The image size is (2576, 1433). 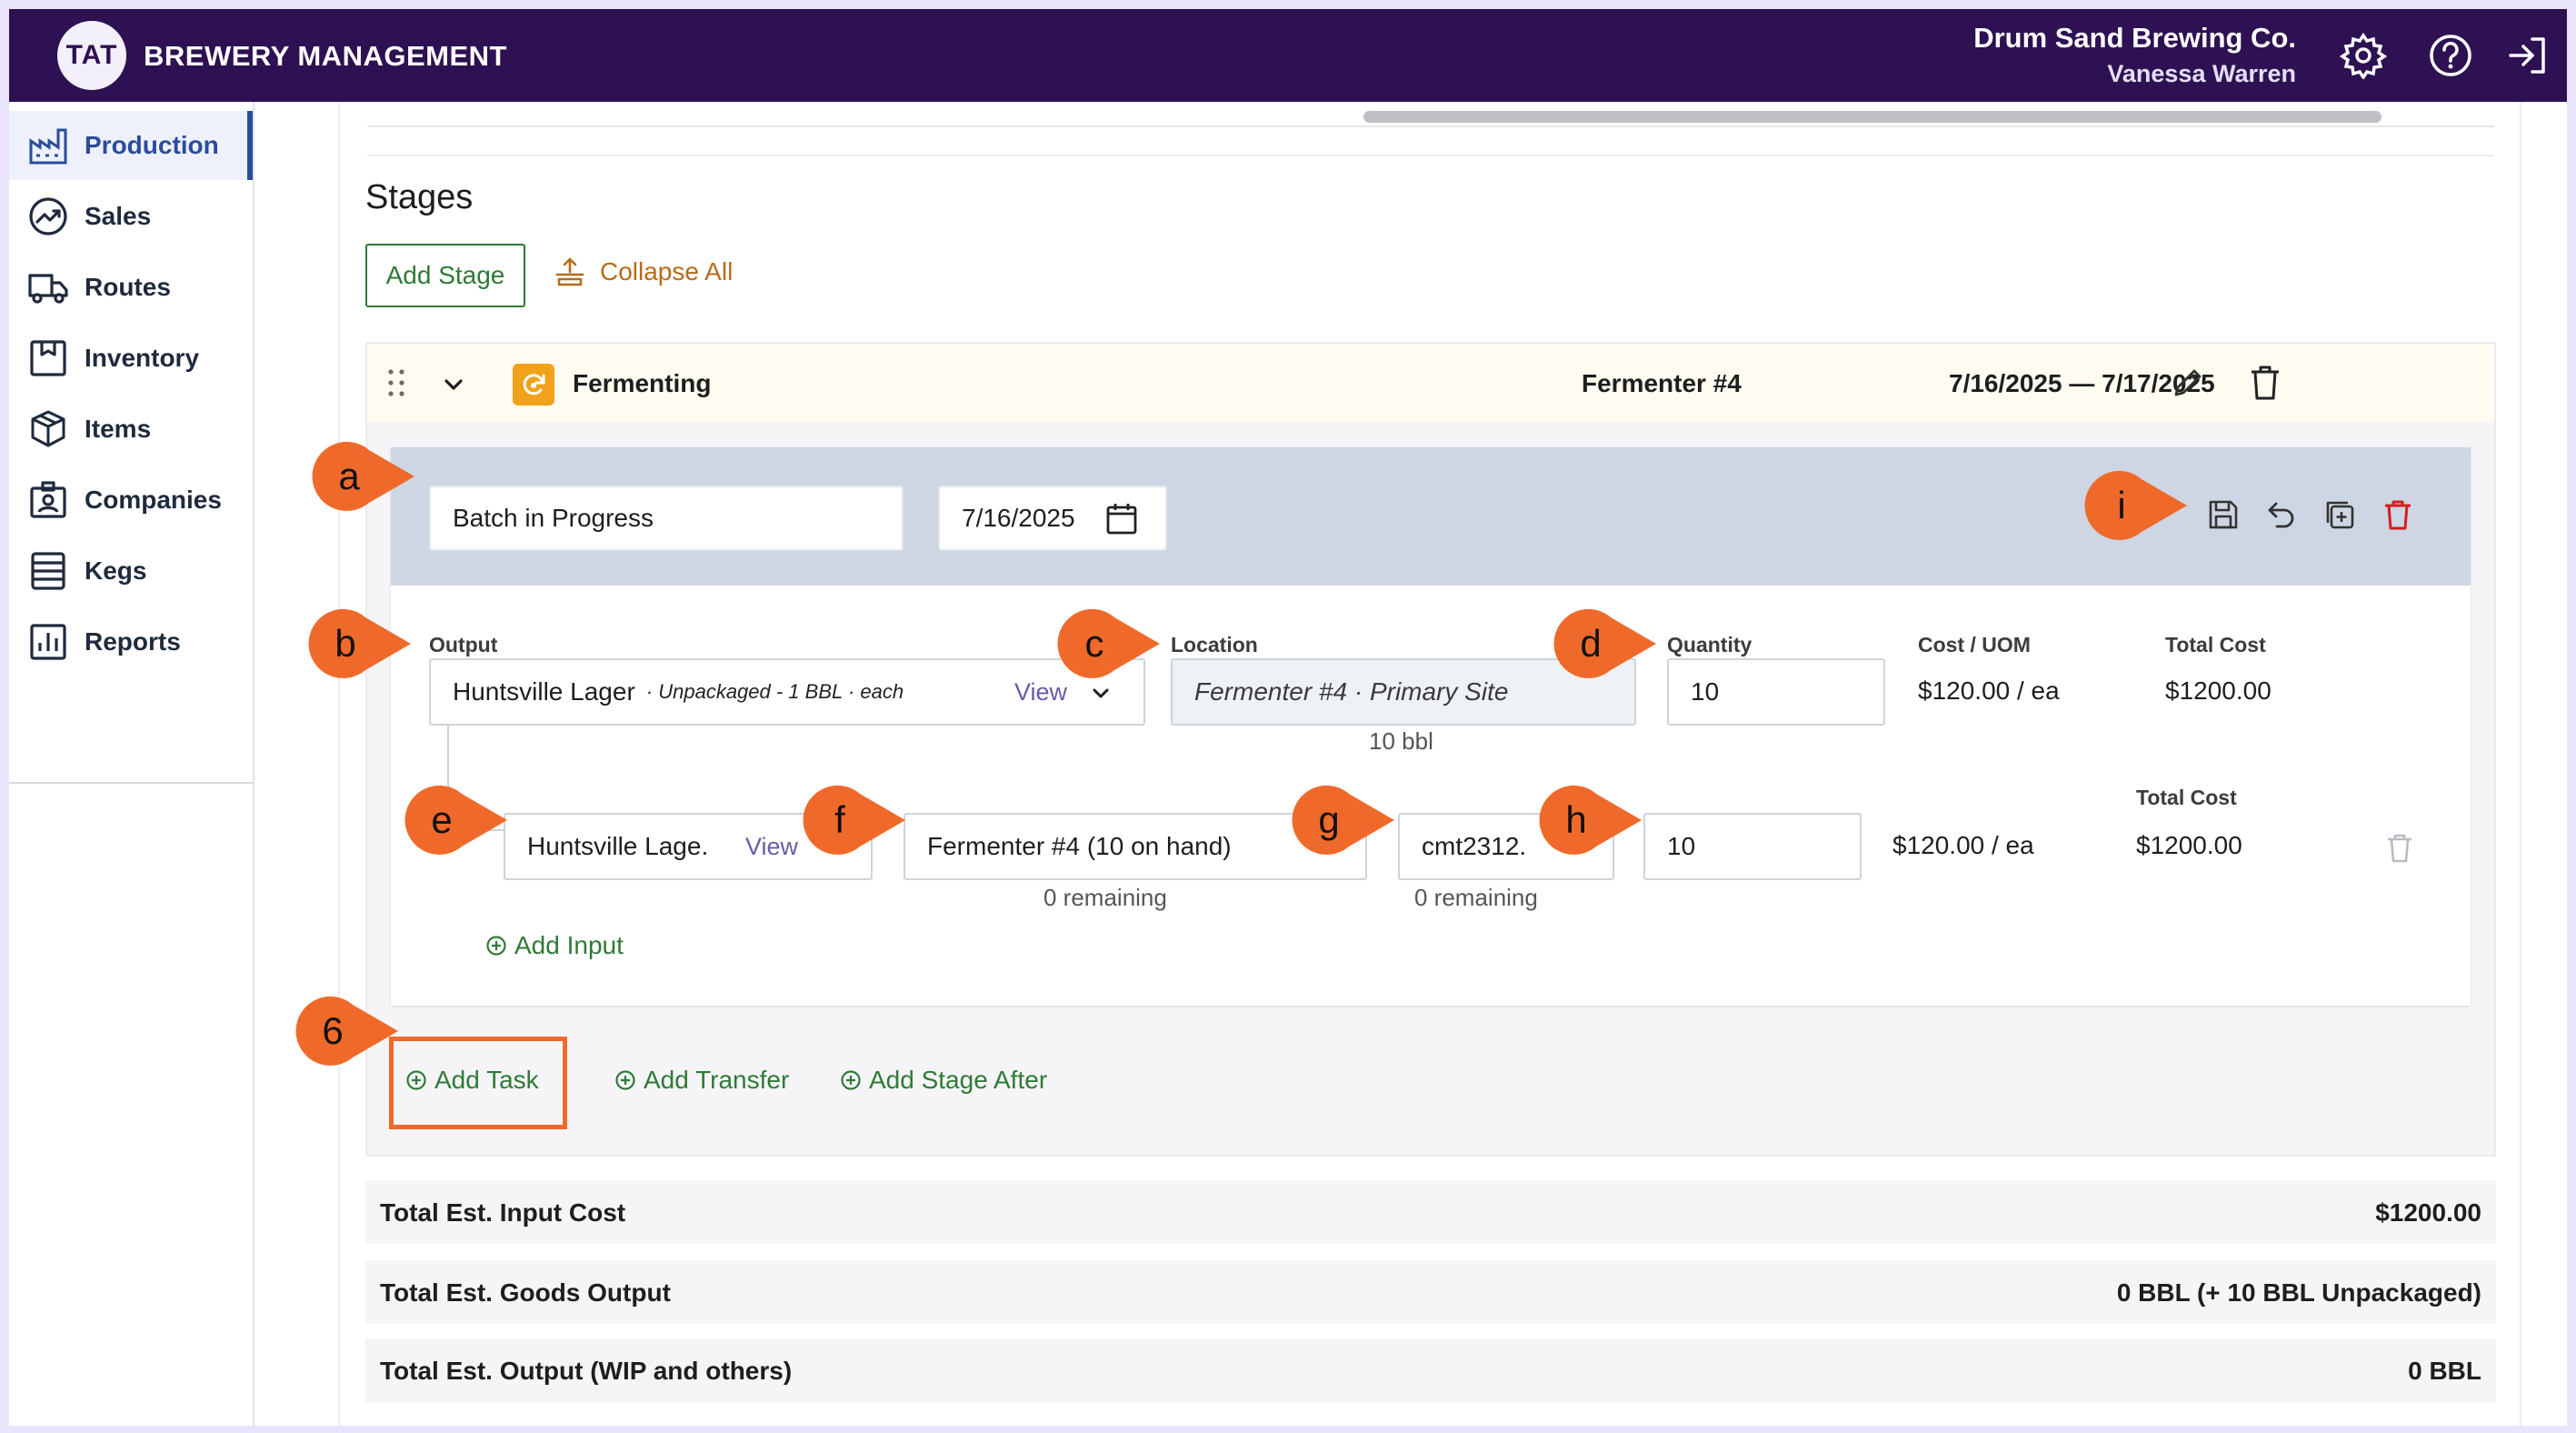 What do you see at coordinates (1094, 643) in the screenshot?
I see `callout-label: c` at bounding box center [1094, 643].